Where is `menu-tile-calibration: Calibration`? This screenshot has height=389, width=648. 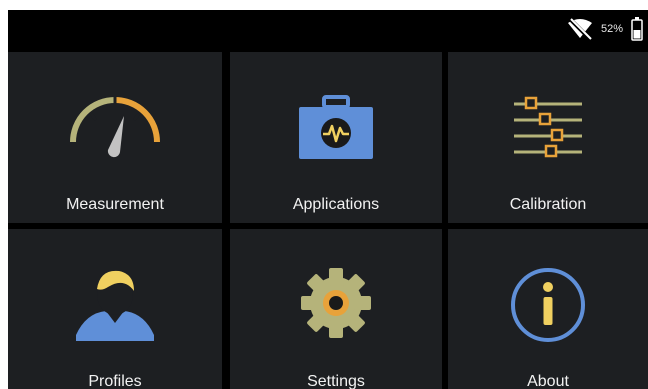 menu-tile-calibration: Calibration is located at coordinates (548, 137).